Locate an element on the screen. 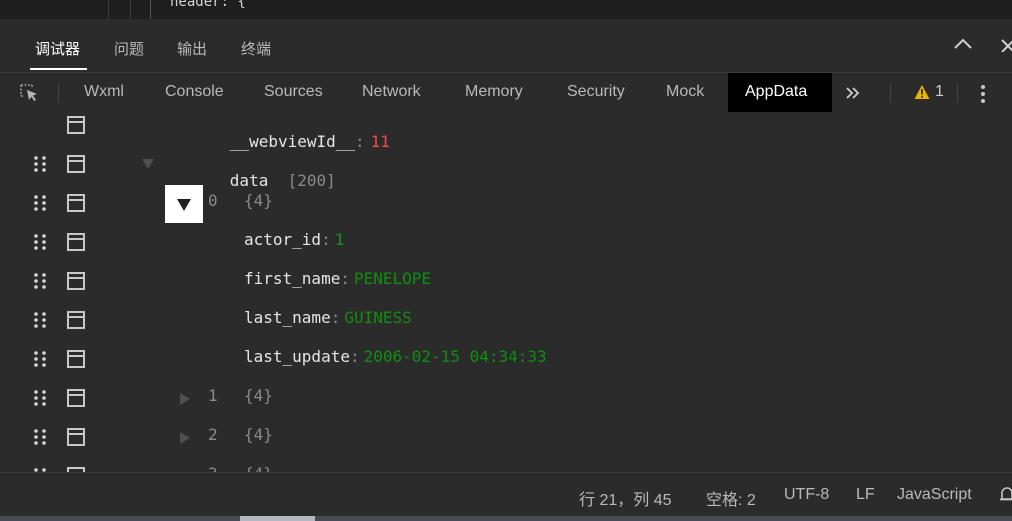 The image size is (1012, 521). tree-row-field: last_name: GUINESS is located at coordinates (506, 319).